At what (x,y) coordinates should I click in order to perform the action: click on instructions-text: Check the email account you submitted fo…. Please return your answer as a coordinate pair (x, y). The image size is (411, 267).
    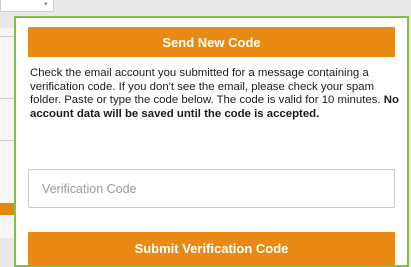
    Looking at the image, I should click on (207, 87).